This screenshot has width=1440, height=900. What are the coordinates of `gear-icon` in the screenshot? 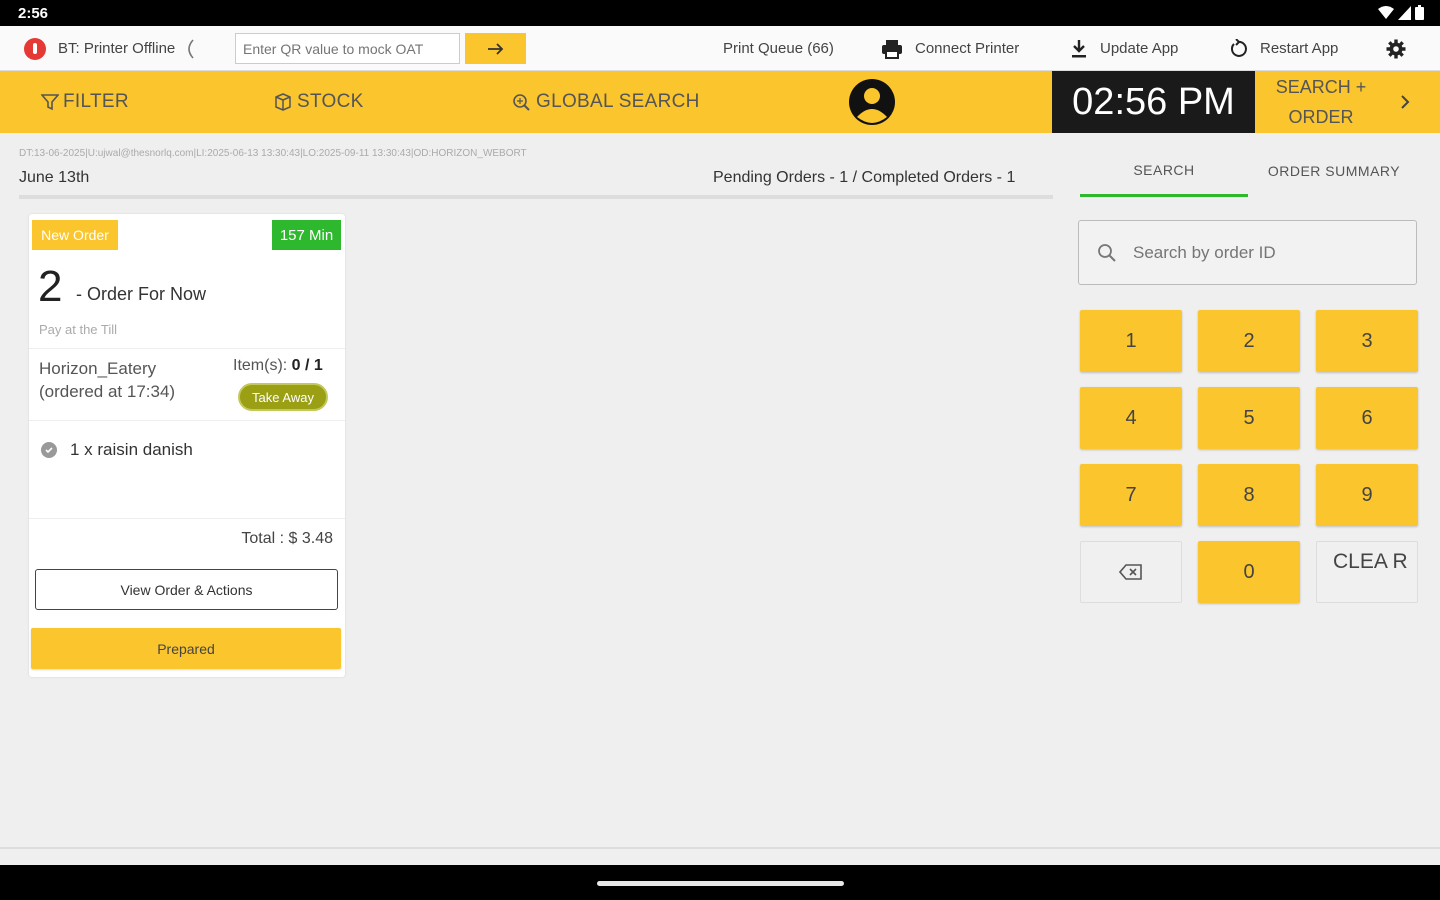 It's located at (1396, 48).